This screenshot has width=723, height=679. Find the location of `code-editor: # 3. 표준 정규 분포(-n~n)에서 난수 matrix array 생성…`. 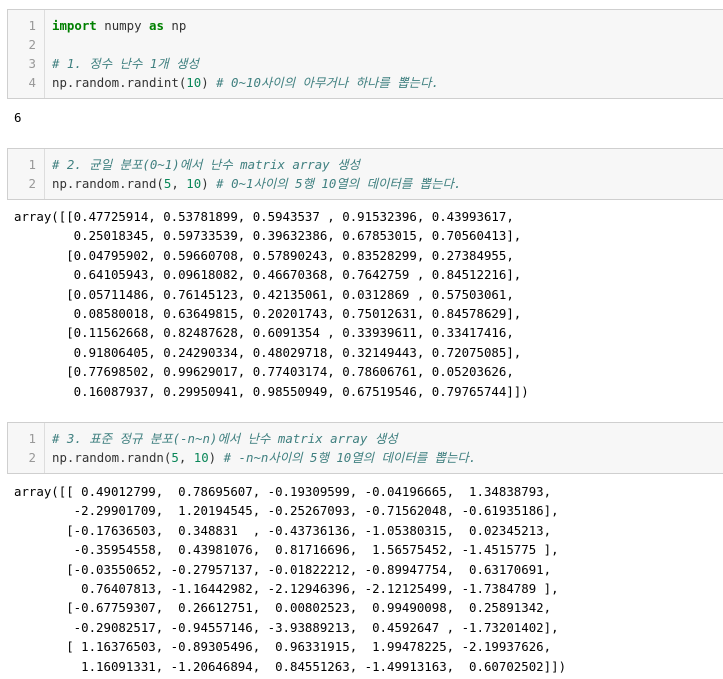

code-editor: # 3. 표준 정규 분포(-n~n)에서 난수 matrix array 생성… is located at coordinates (385, 448).